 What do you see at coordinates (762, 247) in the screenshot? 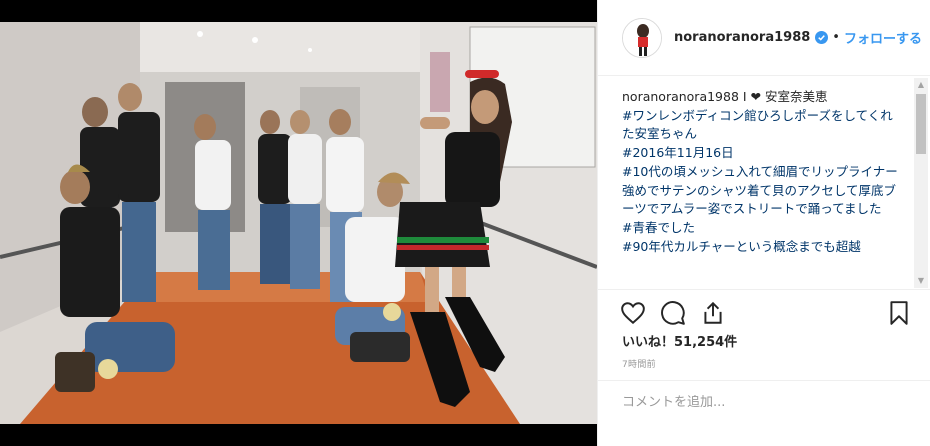
I see `caption-hashtag-5: #90年代カルチャーという概念までも超越` at bounding box center [762, 247].